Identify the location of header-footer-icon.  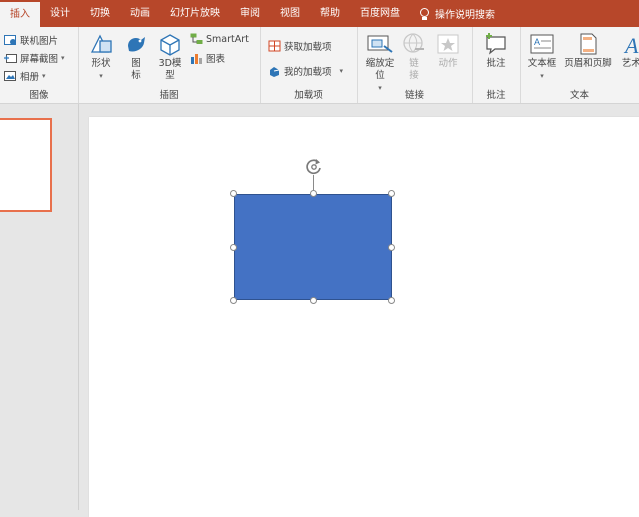
(588, 44).